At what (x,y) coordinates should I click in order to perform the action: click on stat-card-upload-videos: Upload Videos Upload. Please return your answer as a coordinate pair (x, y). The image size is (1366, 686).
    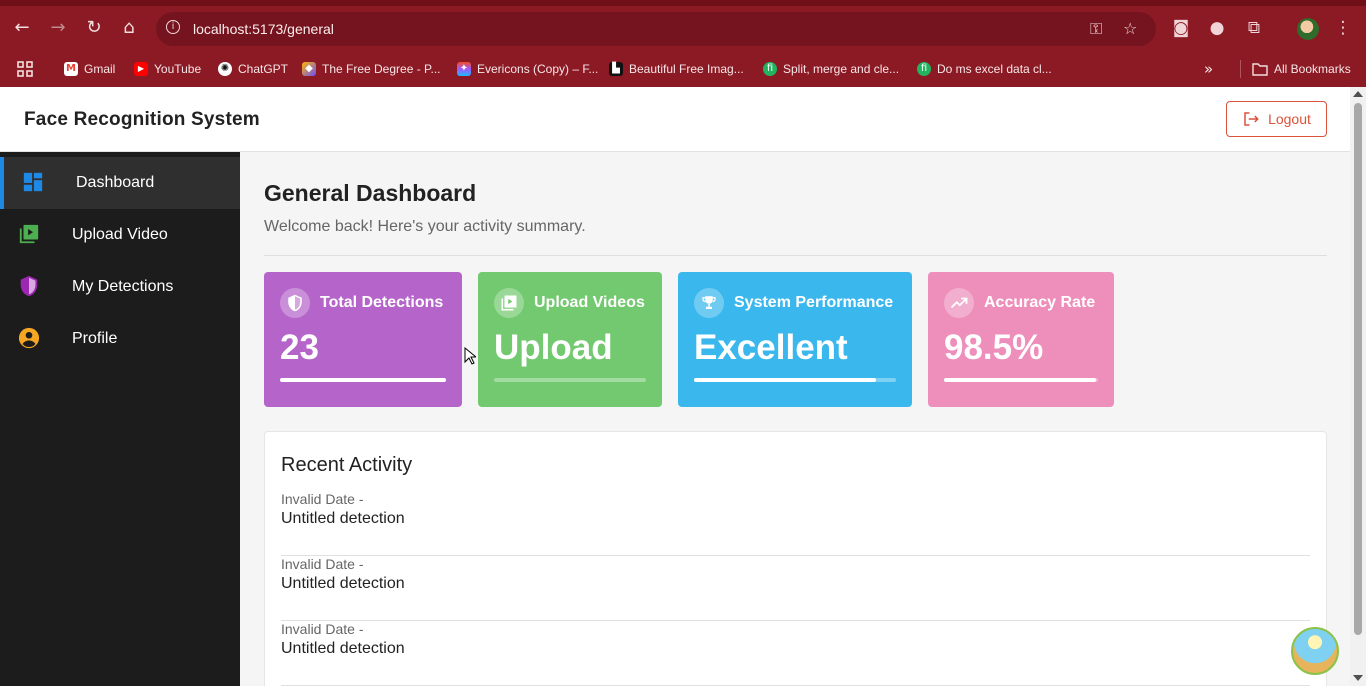
    Looking at the image, I should click on (570, 339).